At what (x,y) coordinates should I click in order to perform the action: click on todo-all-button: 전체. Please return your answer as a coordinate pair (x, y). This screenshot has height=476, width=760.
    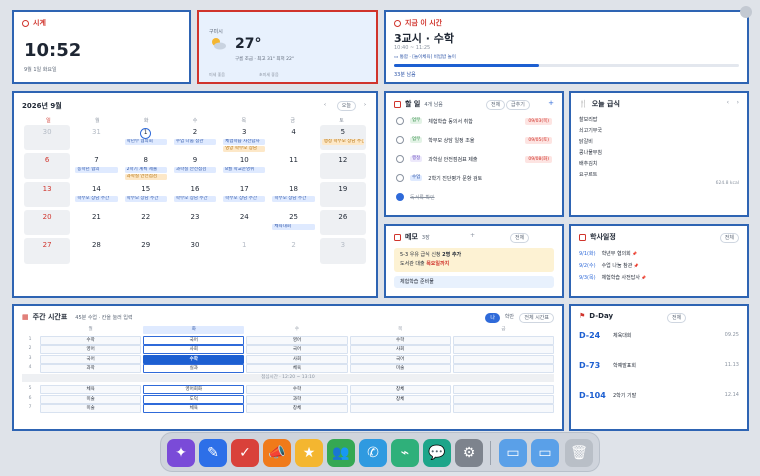
    Looking at the image, I should click on (496, 105).